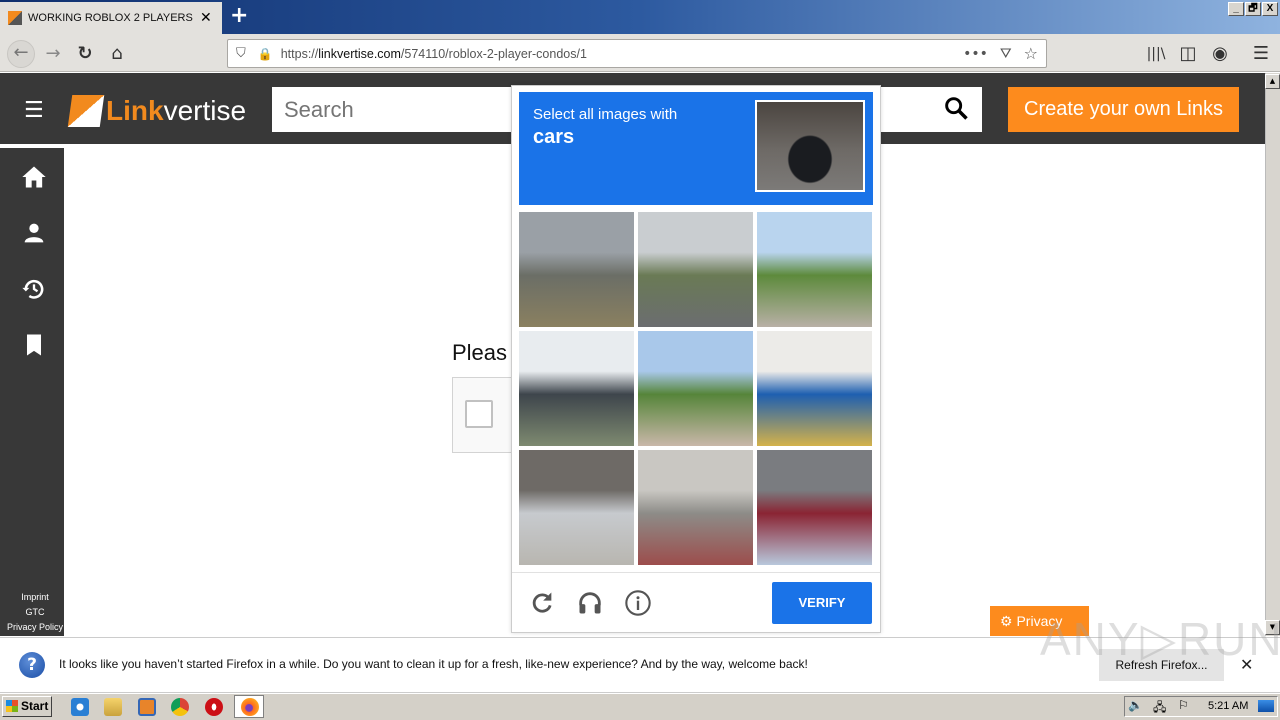 The image size is (1280, 720). I want to click on internet-explorer-icon, so click(80, 707).